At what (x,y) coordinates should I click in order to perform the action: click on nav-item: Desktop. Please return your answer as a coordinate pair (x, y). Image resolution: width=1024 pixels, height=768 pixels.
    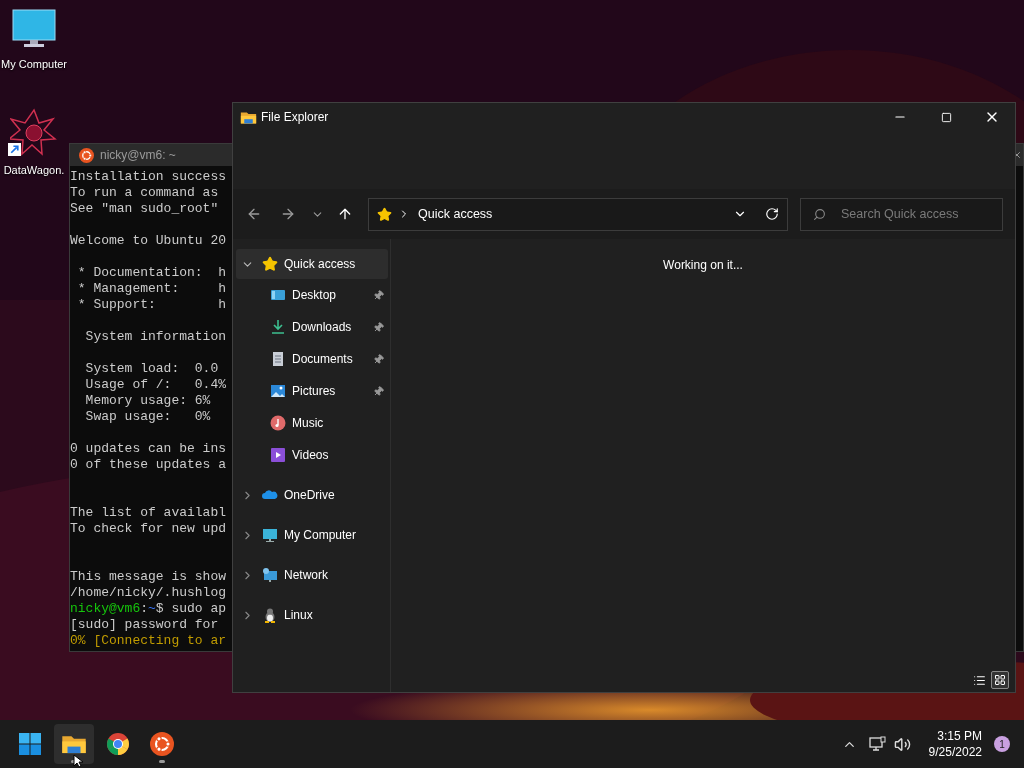
    Looking at the image, I should click on (312, 295).